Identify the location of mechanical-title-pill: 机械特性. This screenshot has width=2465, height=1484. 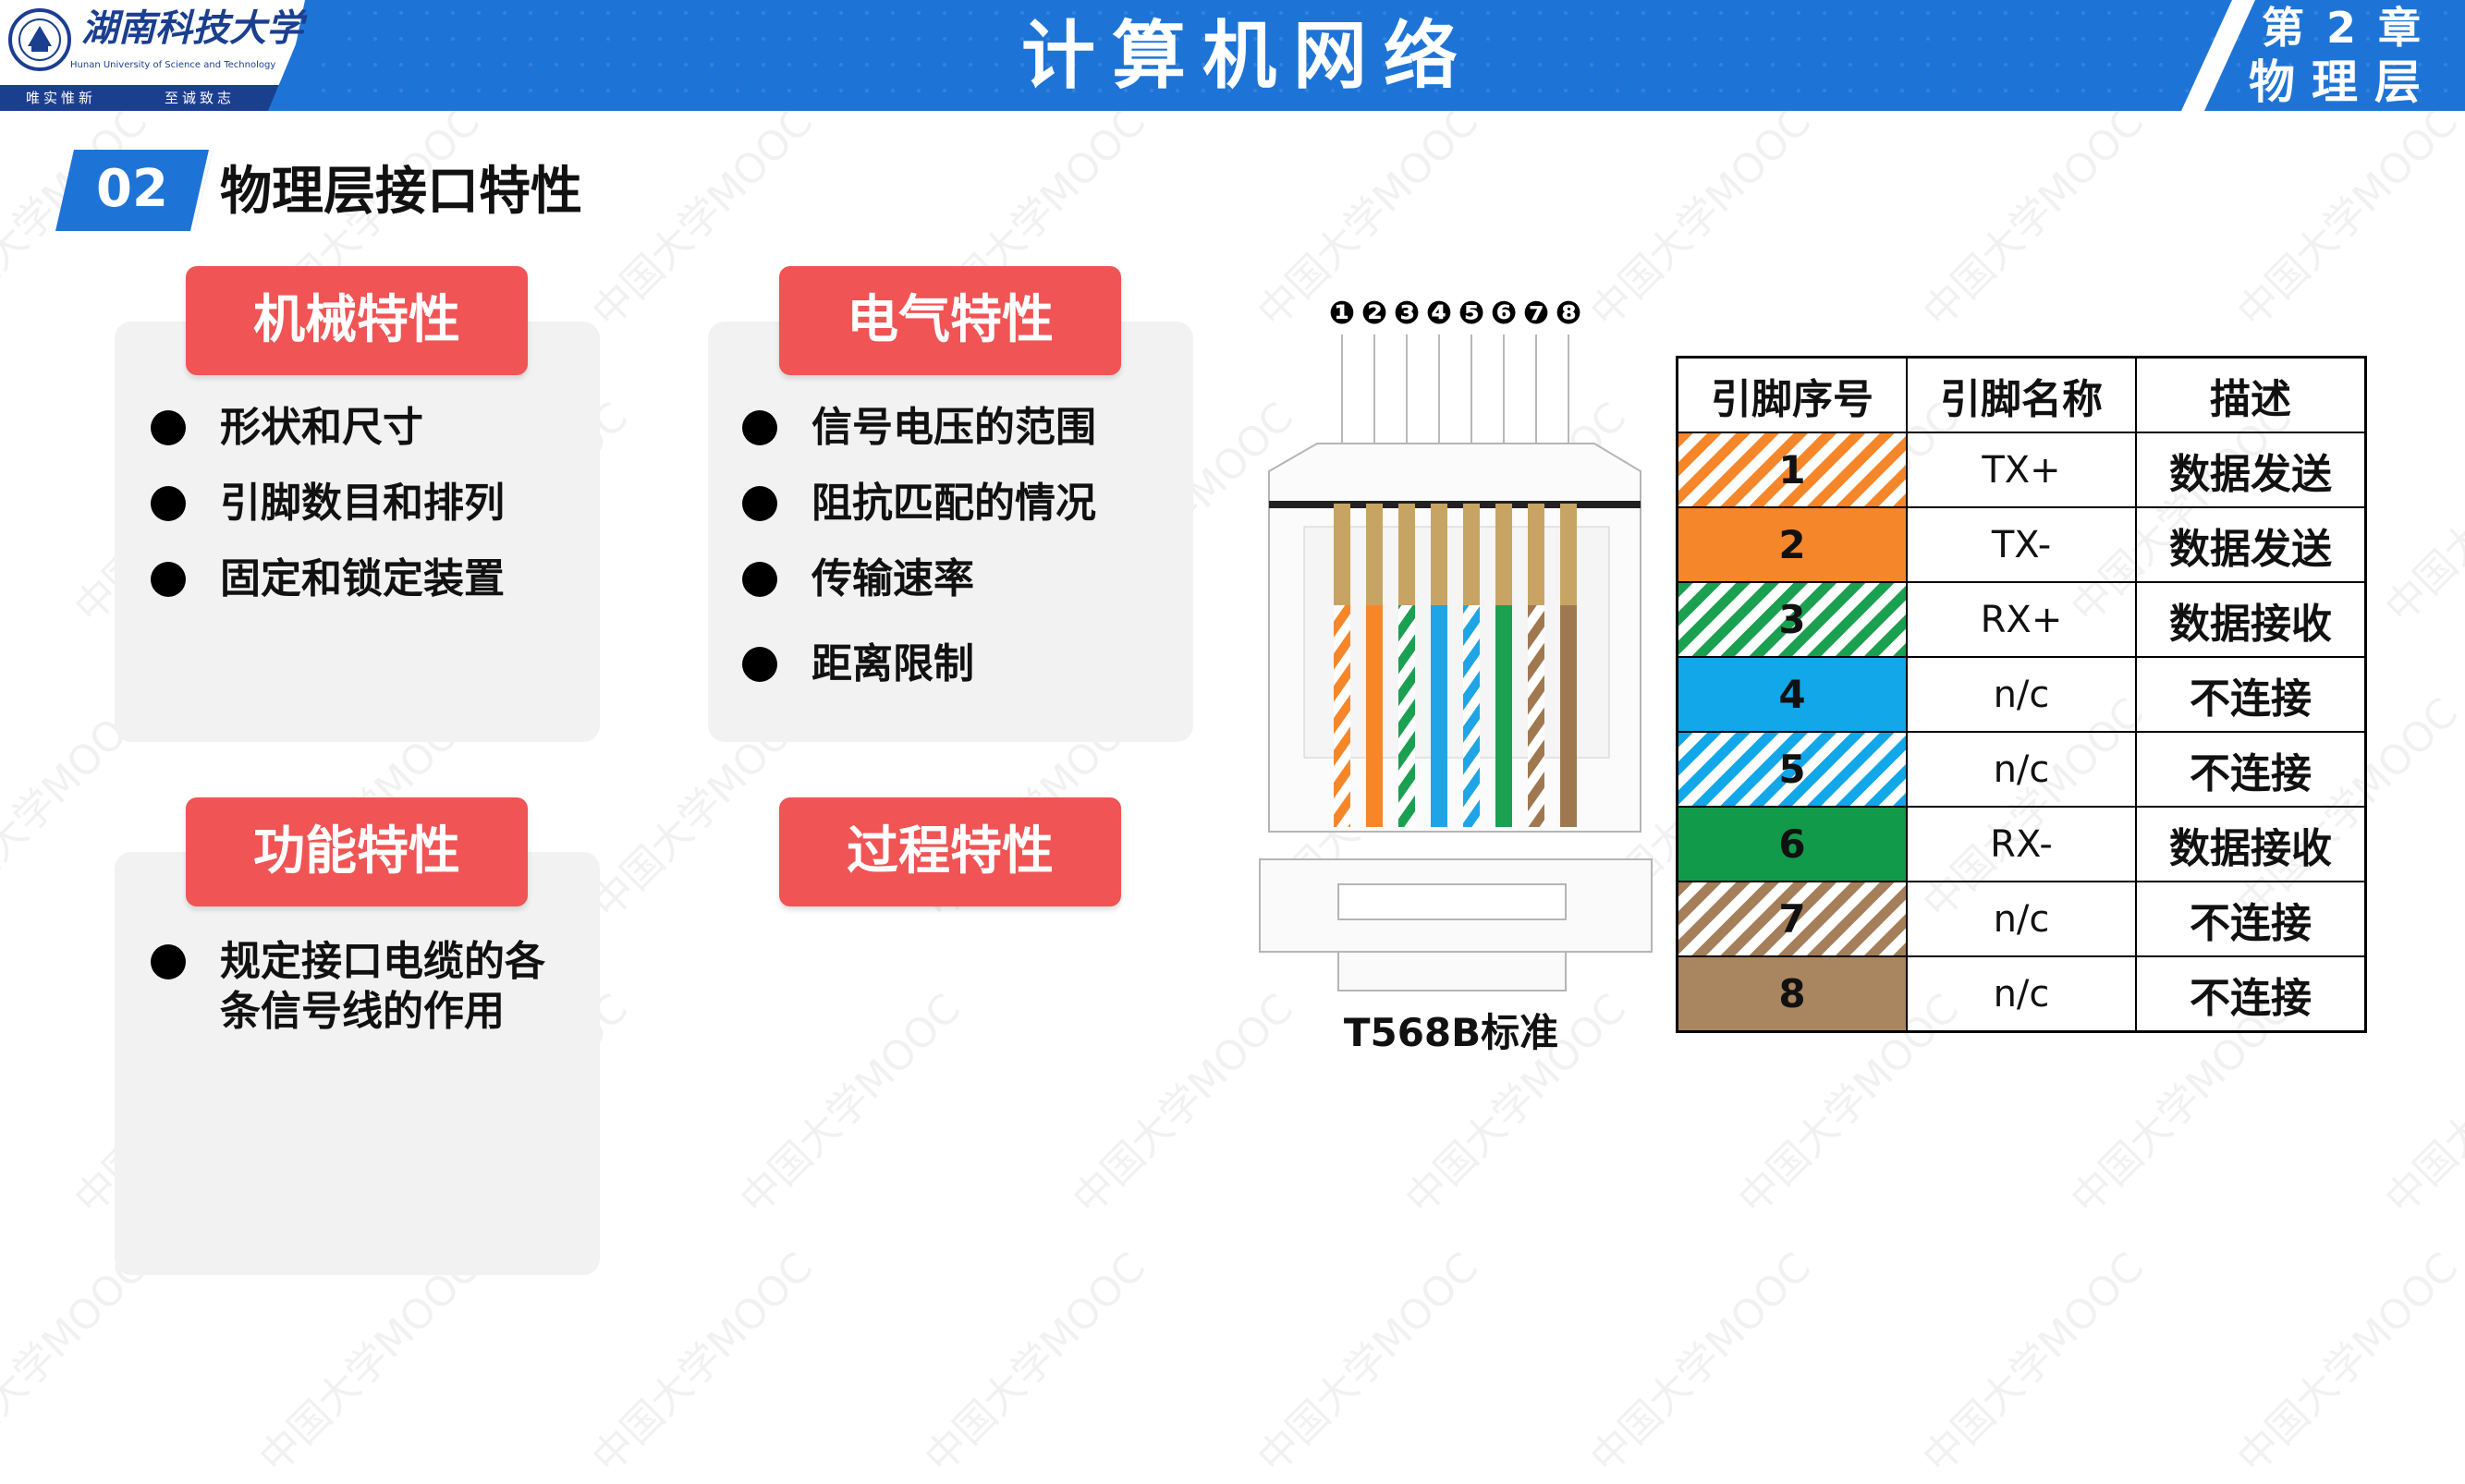
(357, 320).